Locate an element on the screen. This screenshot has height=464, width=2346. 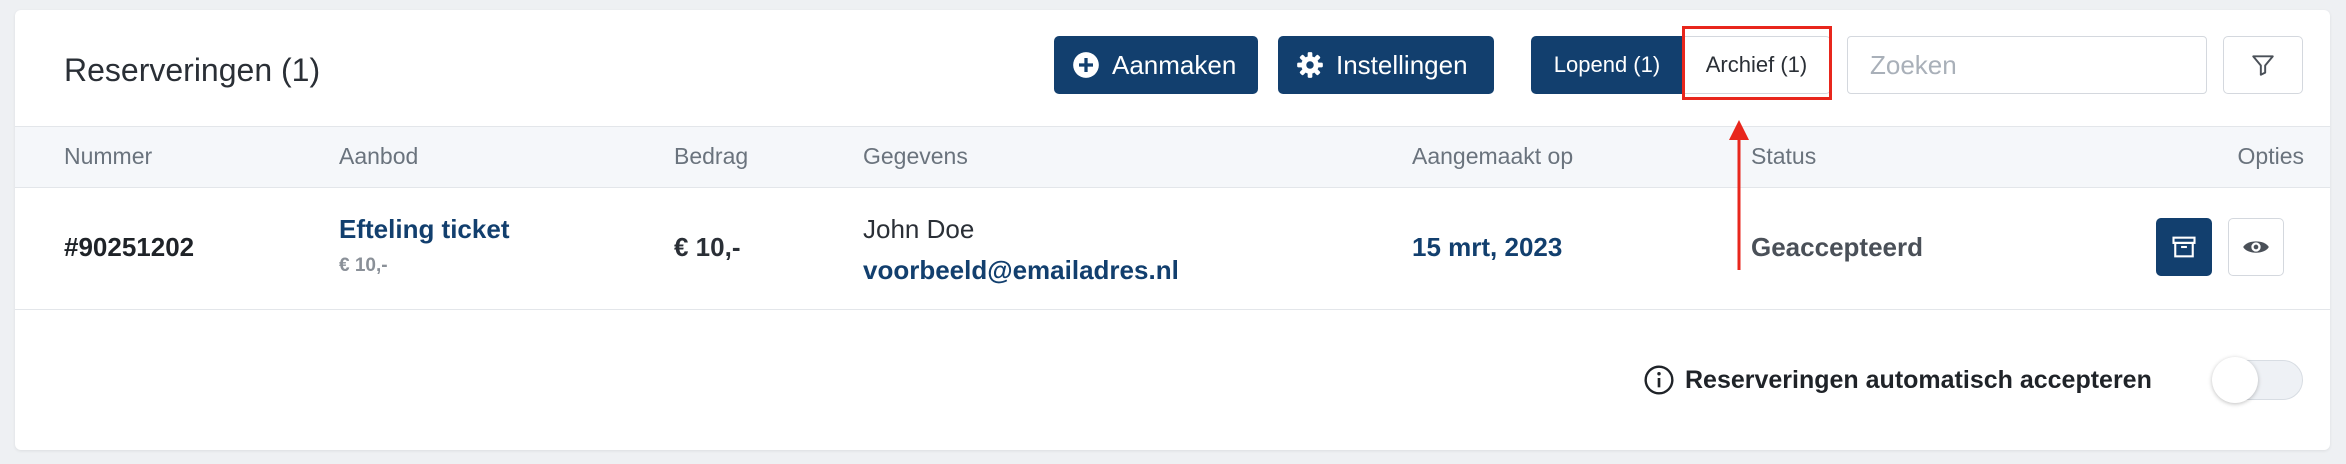
settings-button: Instellingen is located at coordinates (1386, 65).